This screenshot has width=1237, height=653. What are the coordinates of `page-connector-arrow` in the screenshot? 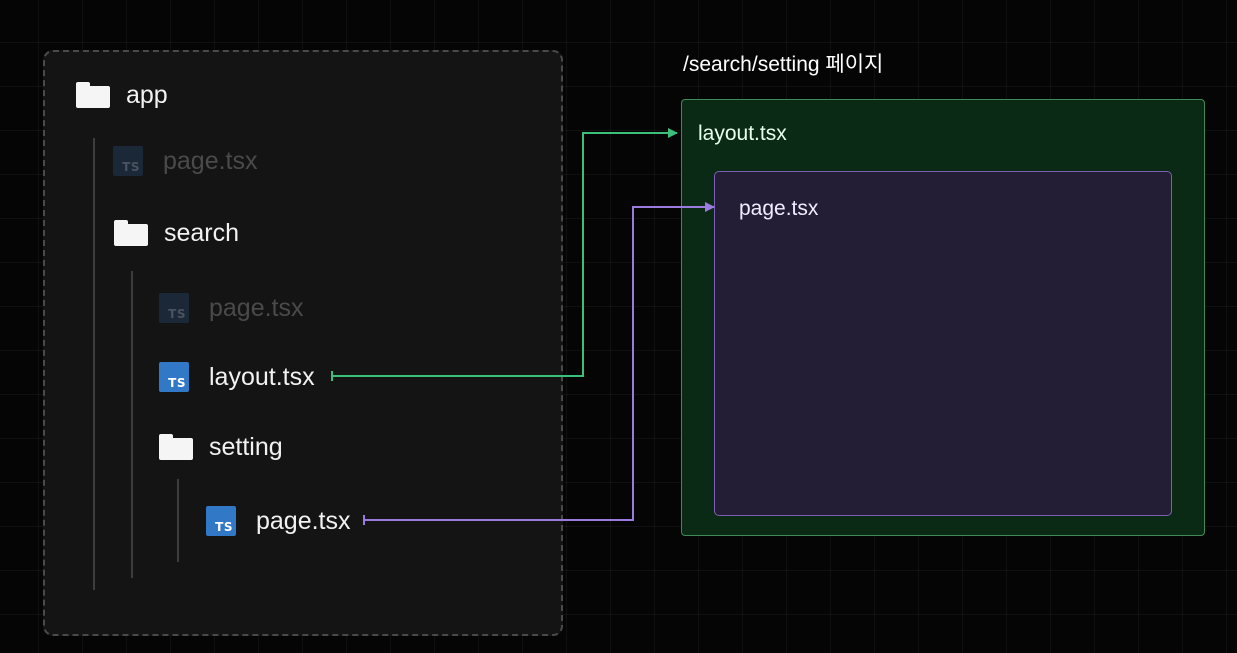 It's located at (539, 361).